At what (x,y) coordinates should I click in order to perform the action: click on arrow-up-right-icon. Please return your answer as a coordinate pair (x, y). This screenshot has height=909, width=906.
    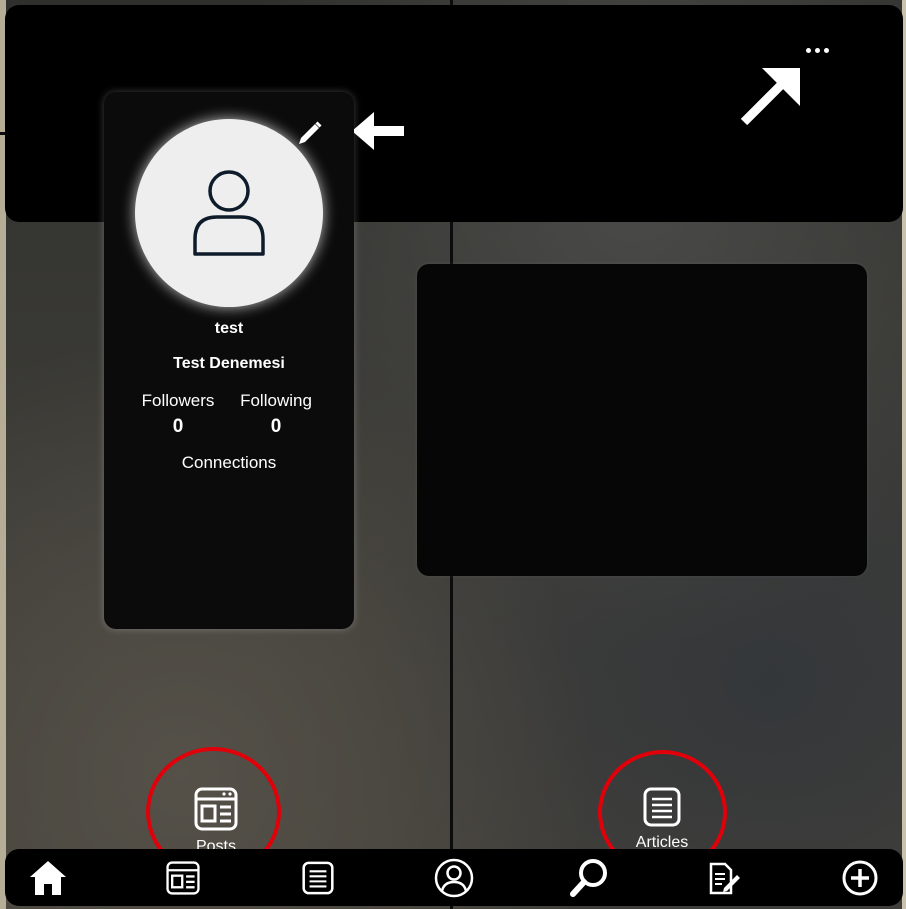
    Looking at the image, I should click on (770, 97).